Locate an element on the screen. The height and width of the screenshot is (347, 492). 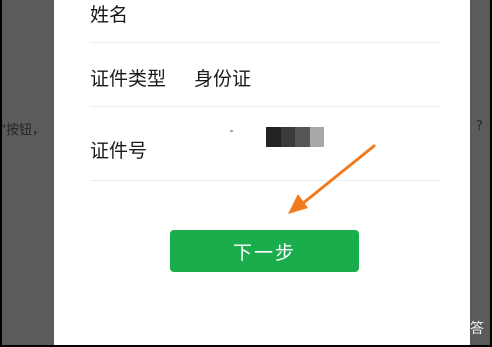
watermark: 悟空问答 is located at coordinates (442, 328).